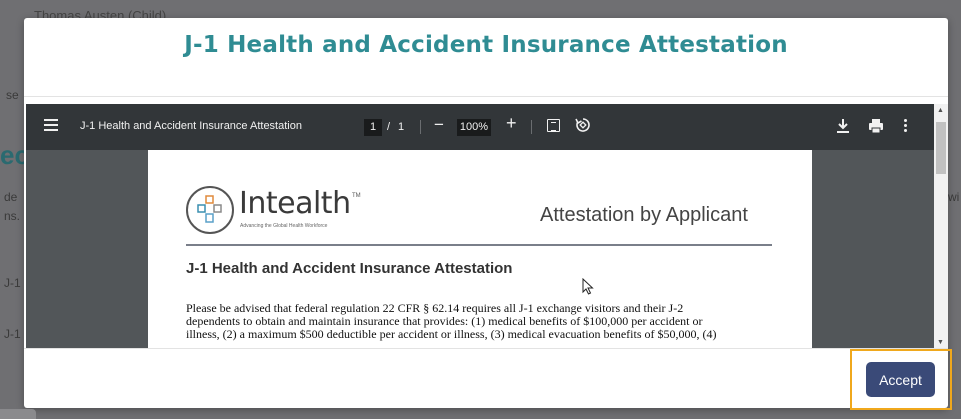 Image resolution: width=961 pixels, height=419 pixels. Describe the element at coordinates (906, 127) in the screenshot. I see `more-vert-icon` at that location.